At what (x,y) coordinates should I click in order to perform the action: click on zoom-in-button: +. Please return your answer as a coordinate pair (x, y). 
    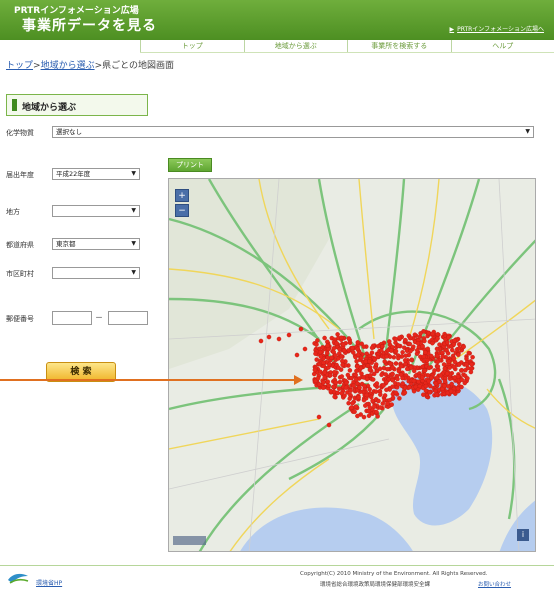
    Looking at the image, I should click on (182, 195).